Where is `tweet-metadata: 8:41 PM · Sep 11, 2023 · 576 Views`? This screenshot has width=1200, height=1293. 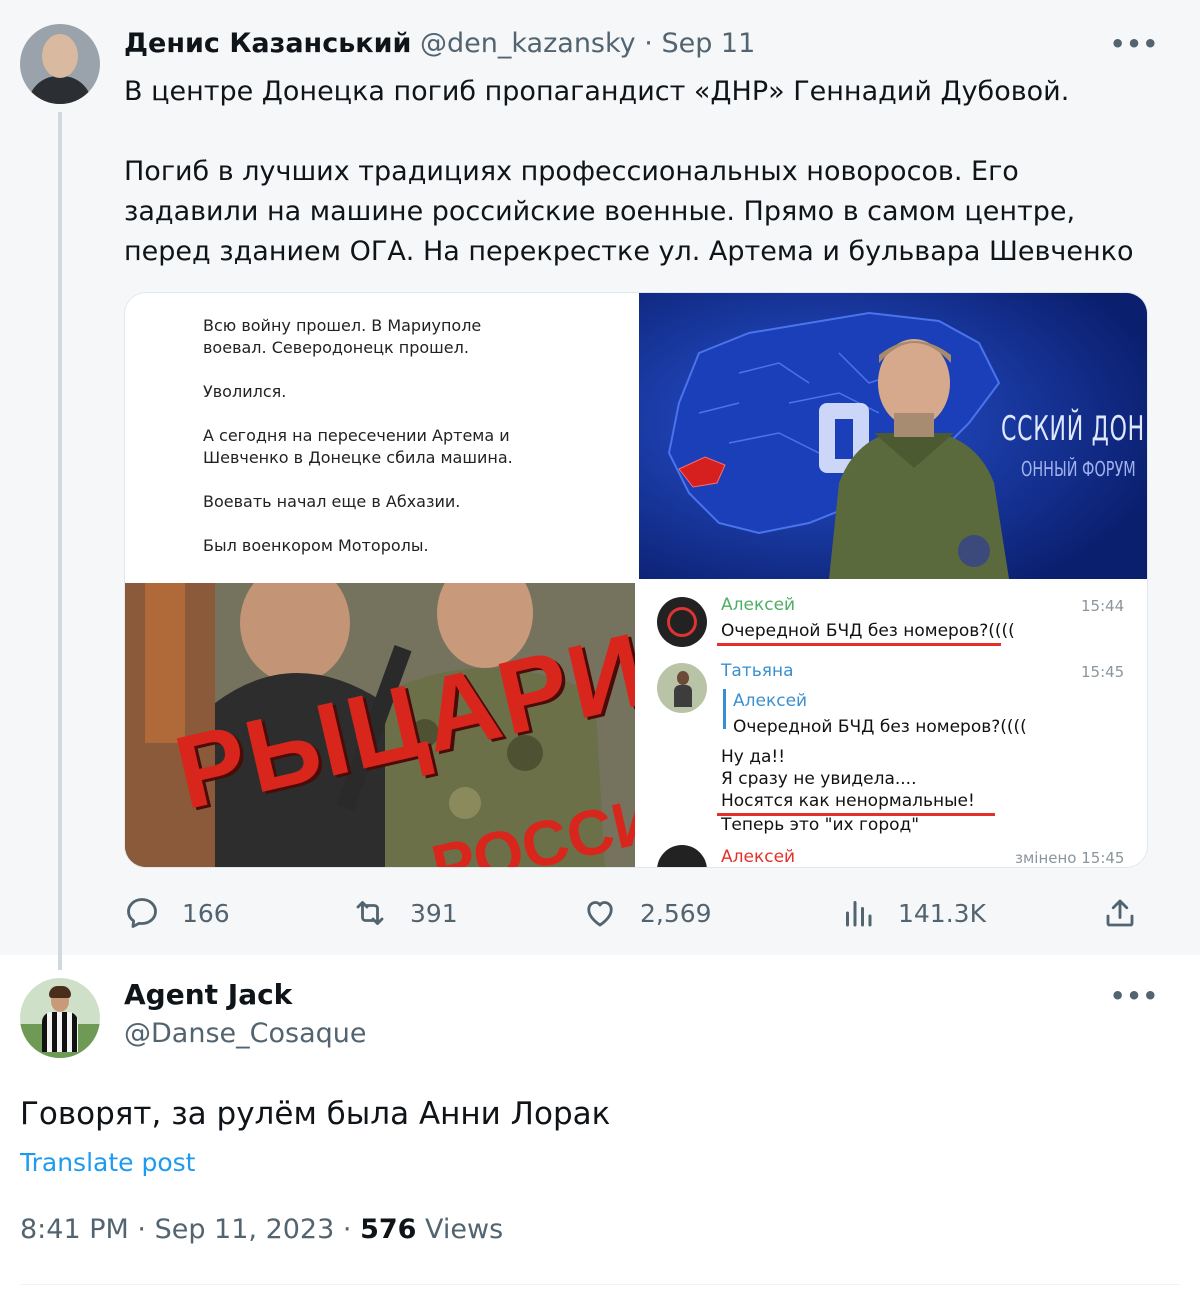
tweet-metadata: 8:41 PM · Sep 11, 2023 · 576 Views is located at coordinates (261, 1229).